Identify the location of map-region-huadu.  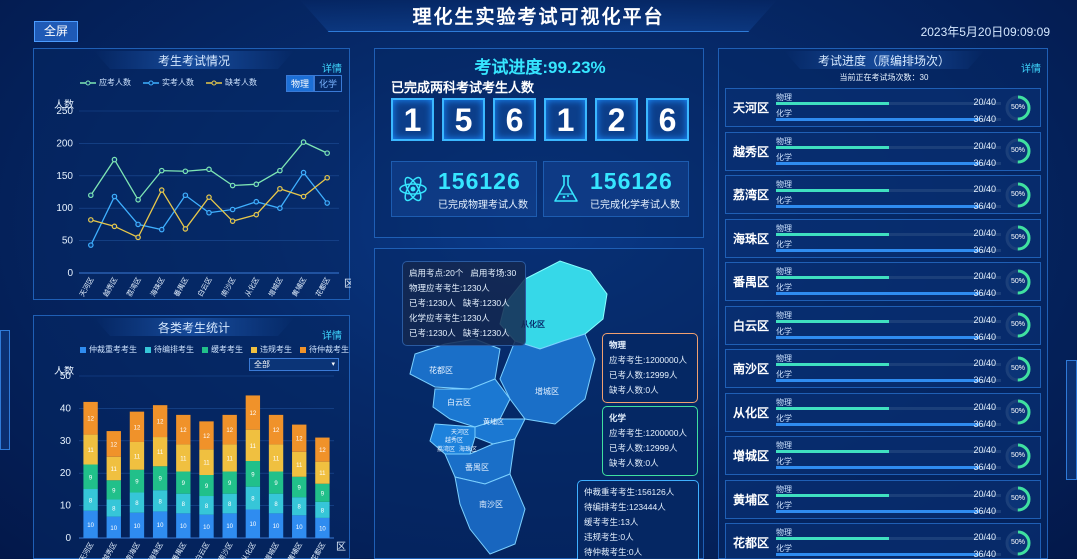
(455, 364).